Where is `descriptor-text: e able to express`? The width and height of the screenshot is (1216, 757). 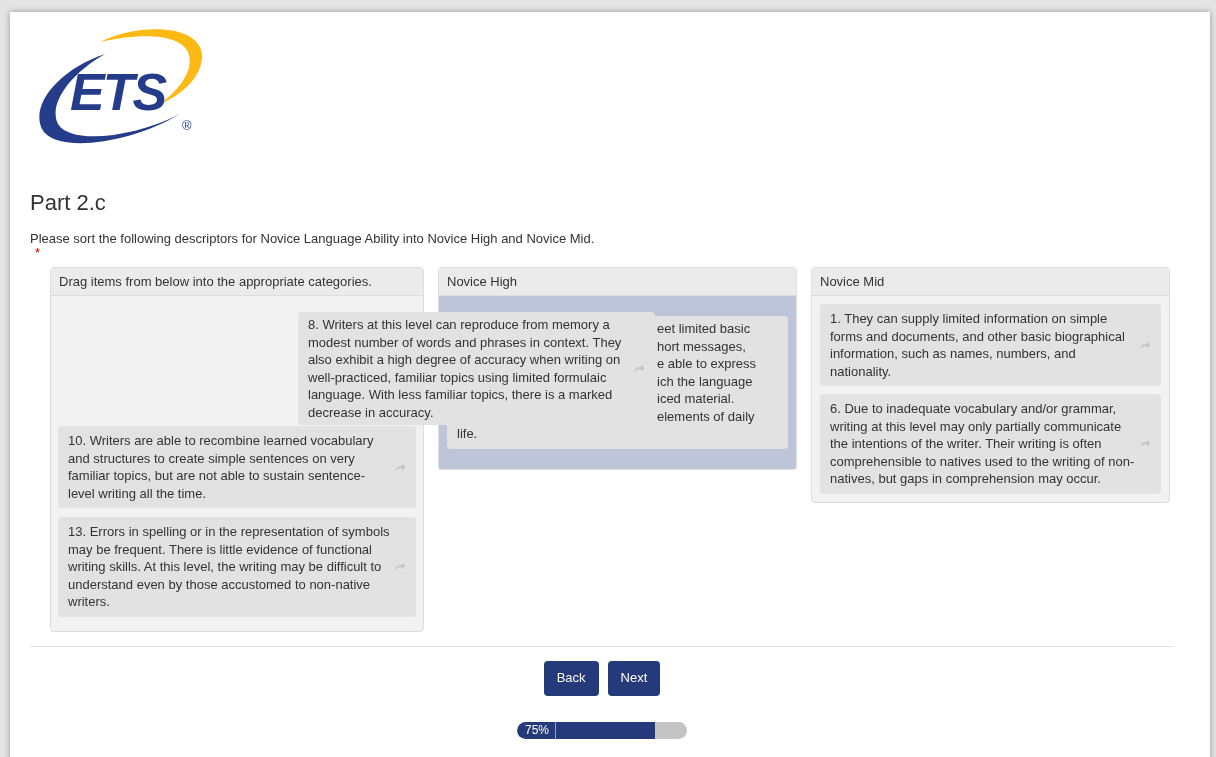 descriptor-text: e able to express is located at coordinates (706, 364).